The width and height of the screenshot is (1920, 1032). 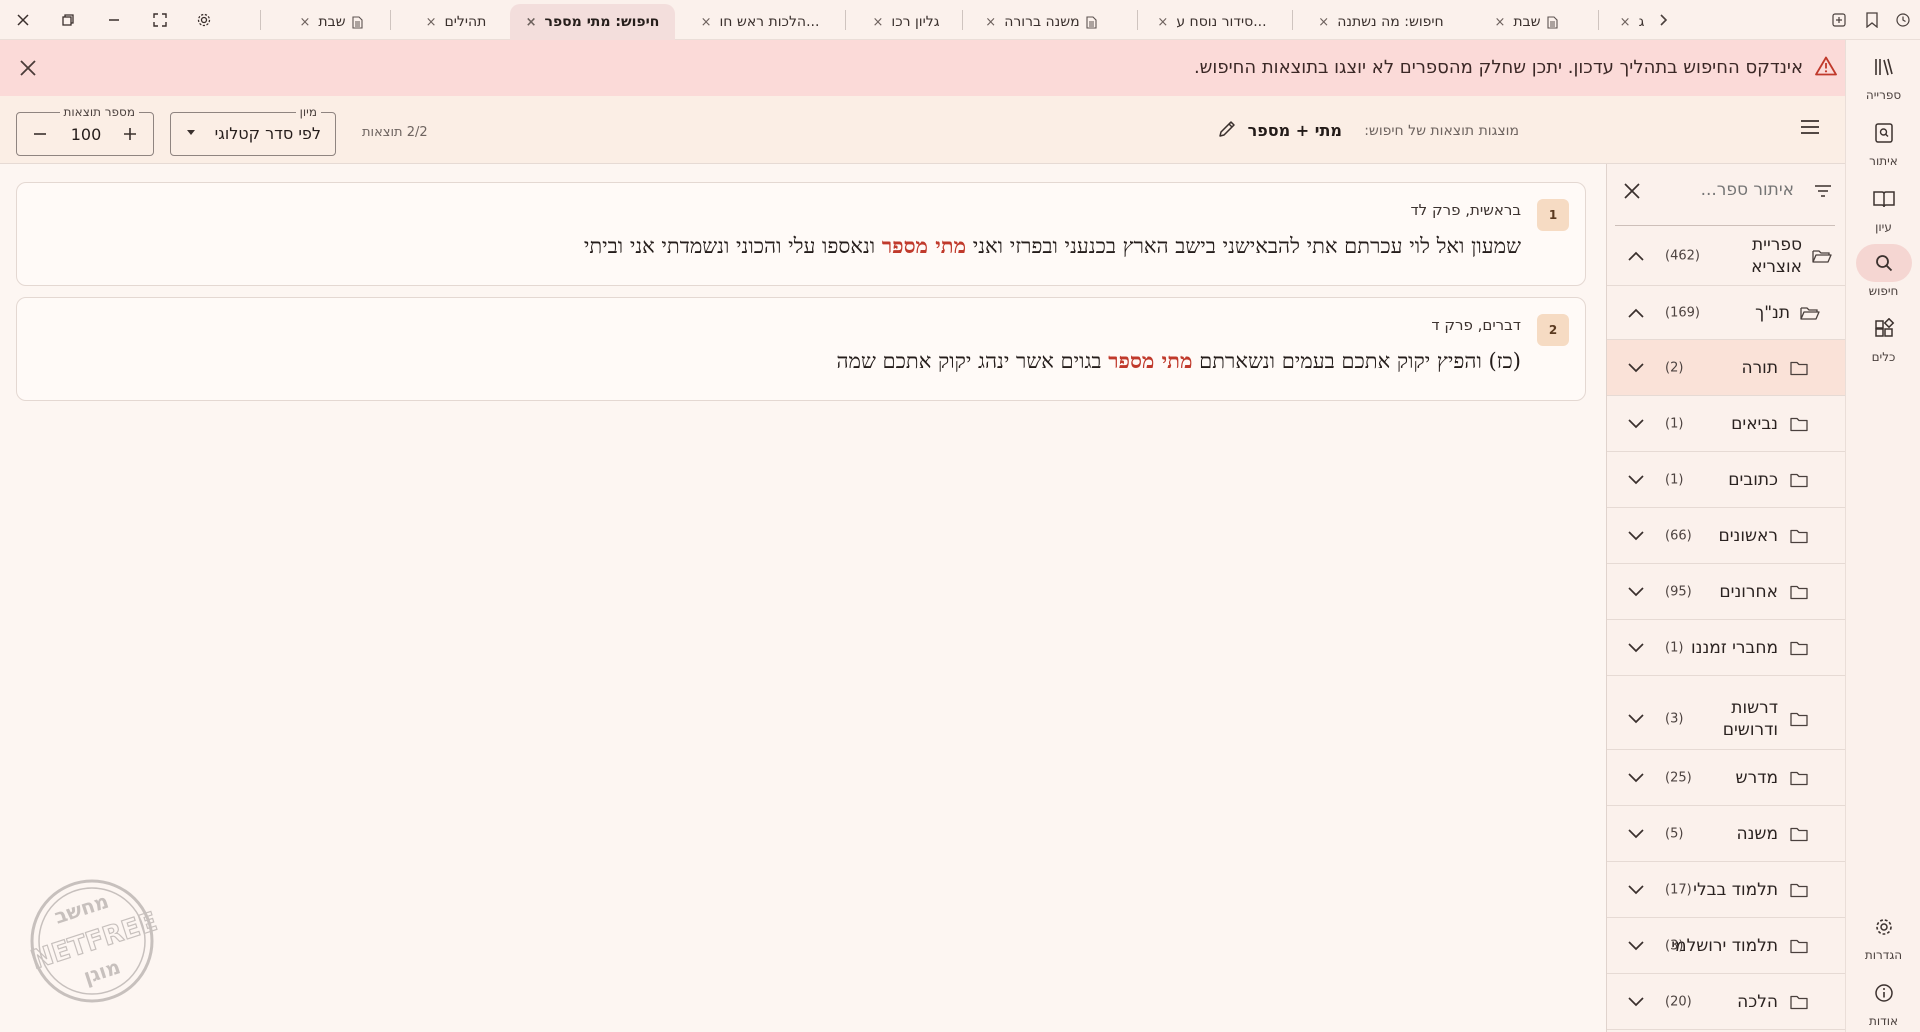 I want to click on tree-item: ראשונים (66), so click(x=1726, y=536).